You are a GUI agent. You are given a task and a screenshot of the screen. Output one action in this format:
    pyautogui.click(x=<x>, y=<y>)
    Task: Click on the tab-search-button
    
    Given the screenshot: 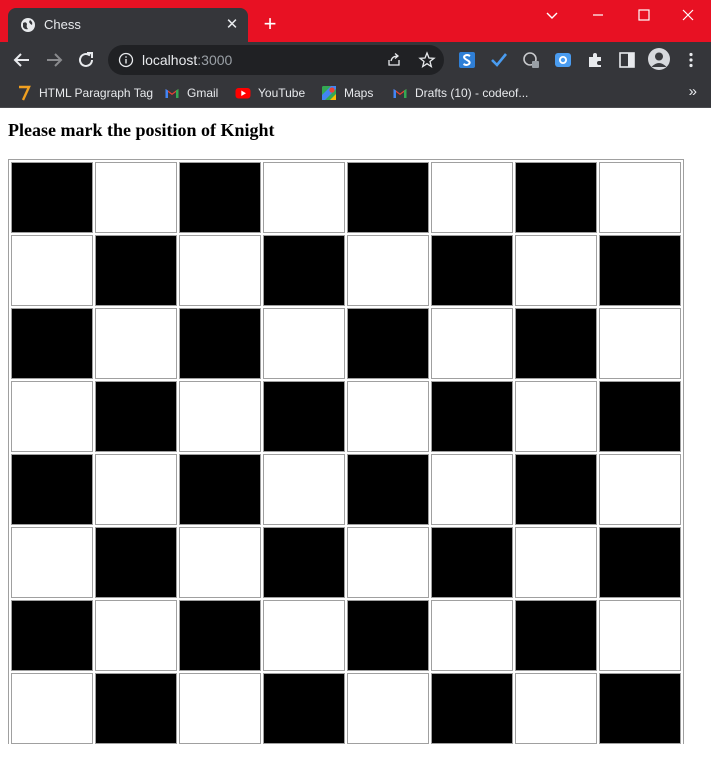 What is the action you would take?
    pyautogui.click(x=552, y=15)
    